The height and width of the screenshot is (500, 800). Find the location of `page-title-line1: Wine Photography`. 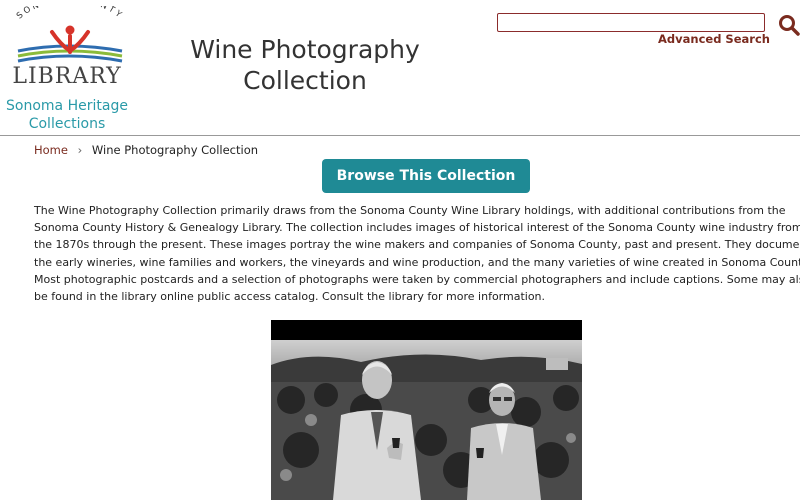

page-title-line1: Wine Photography is located at coordinates (305, 49).